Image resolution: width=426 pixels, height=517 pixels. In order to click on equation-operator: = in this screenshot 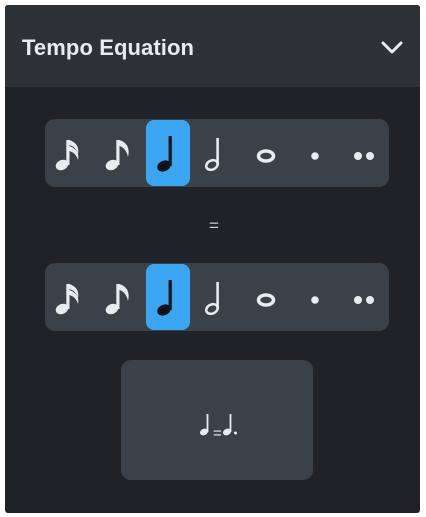, I will do `click(217, 433)`.